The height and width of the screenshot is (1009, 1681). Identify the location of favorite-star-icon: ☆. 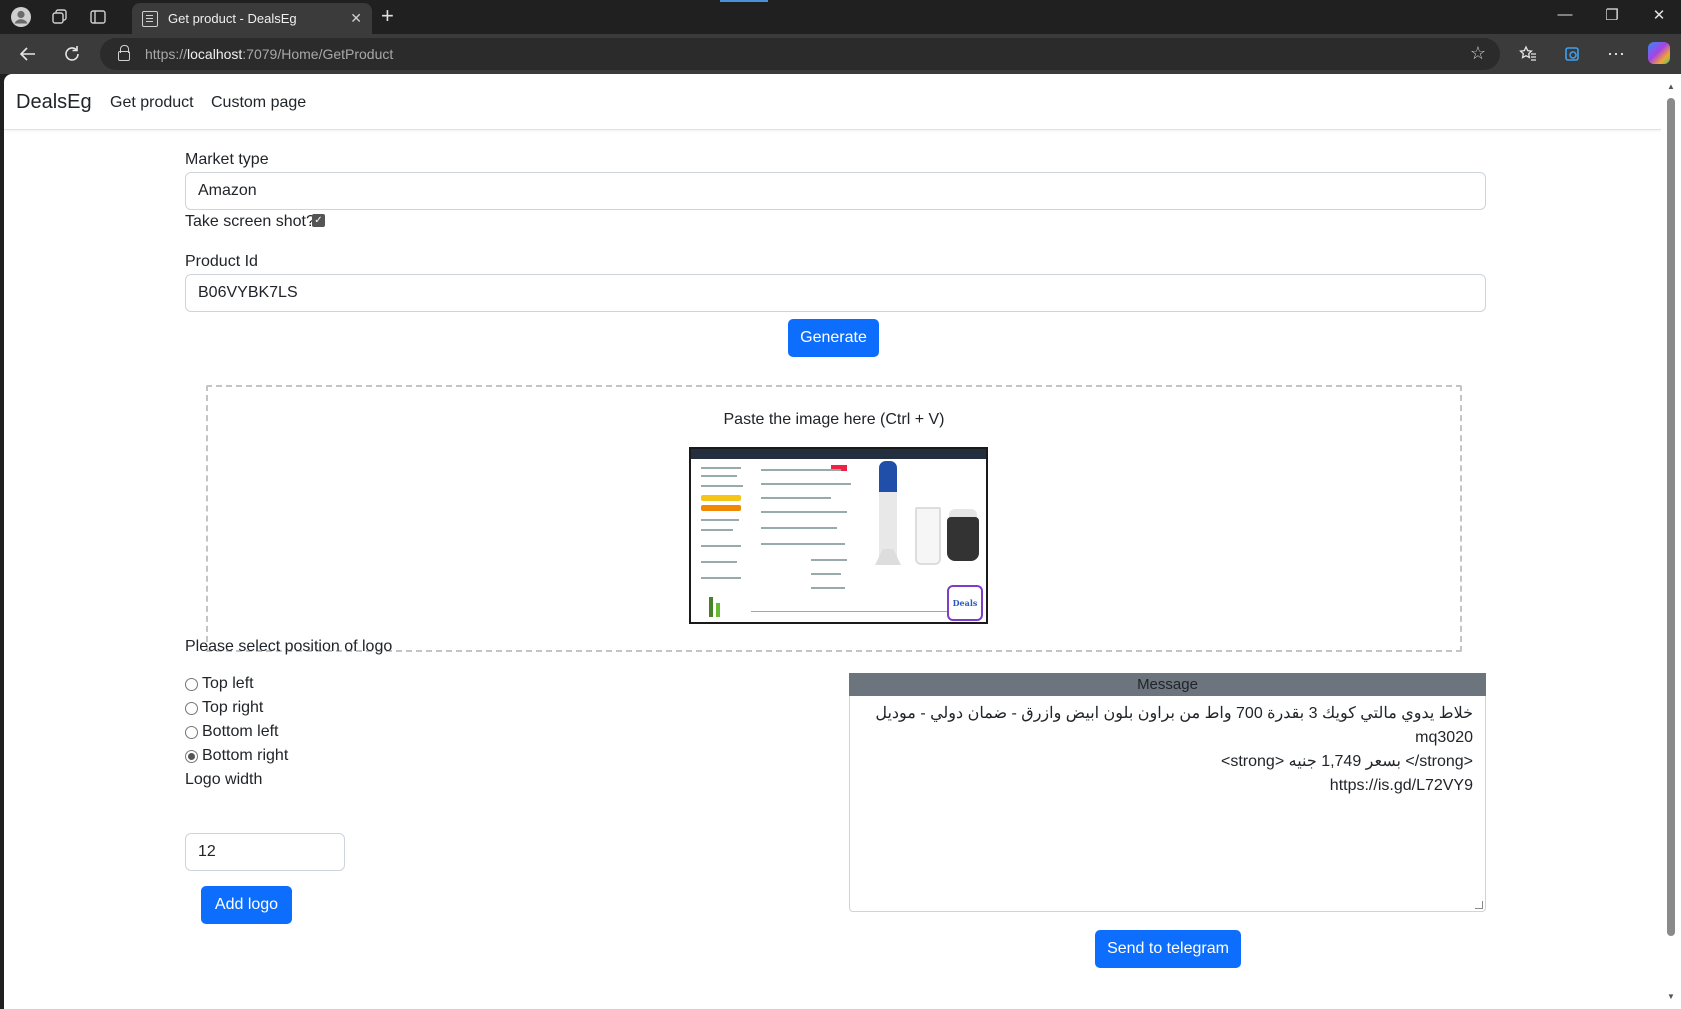
(1478, 53).